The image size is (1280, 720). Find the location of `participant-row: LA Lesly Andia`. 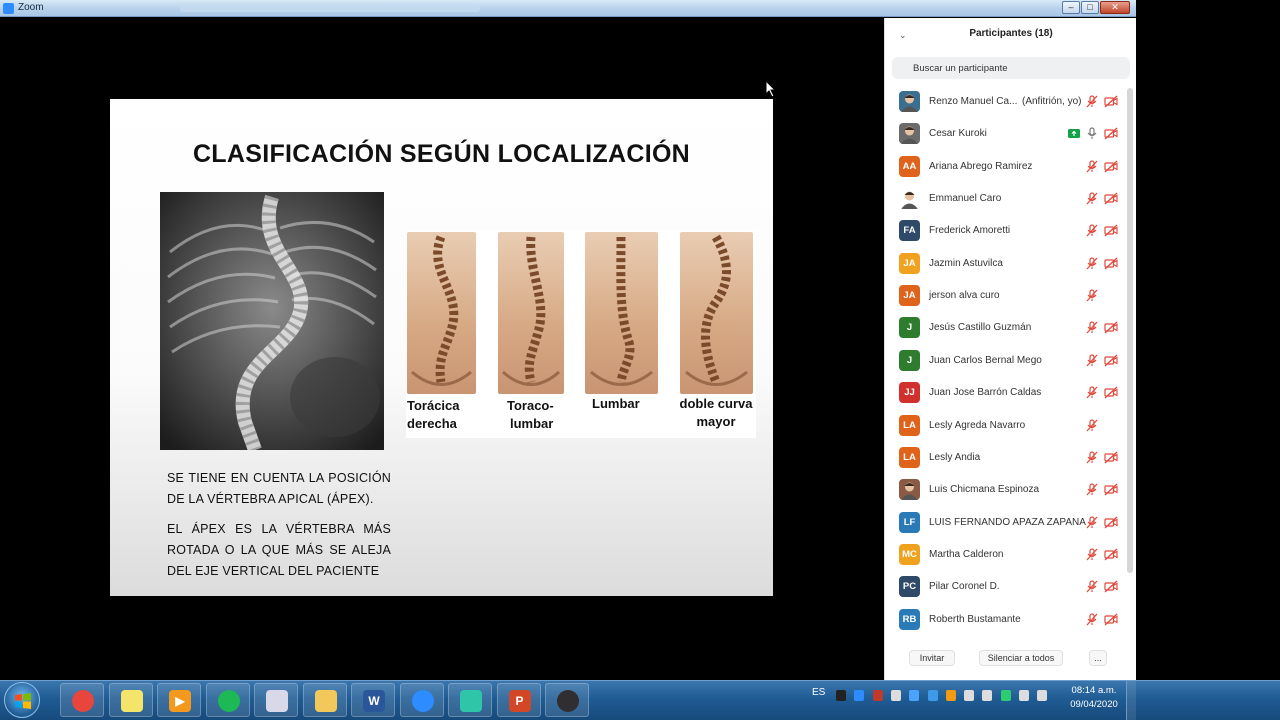

participant-row: LA Lesly Andia is located at coordinates (1005, 458).